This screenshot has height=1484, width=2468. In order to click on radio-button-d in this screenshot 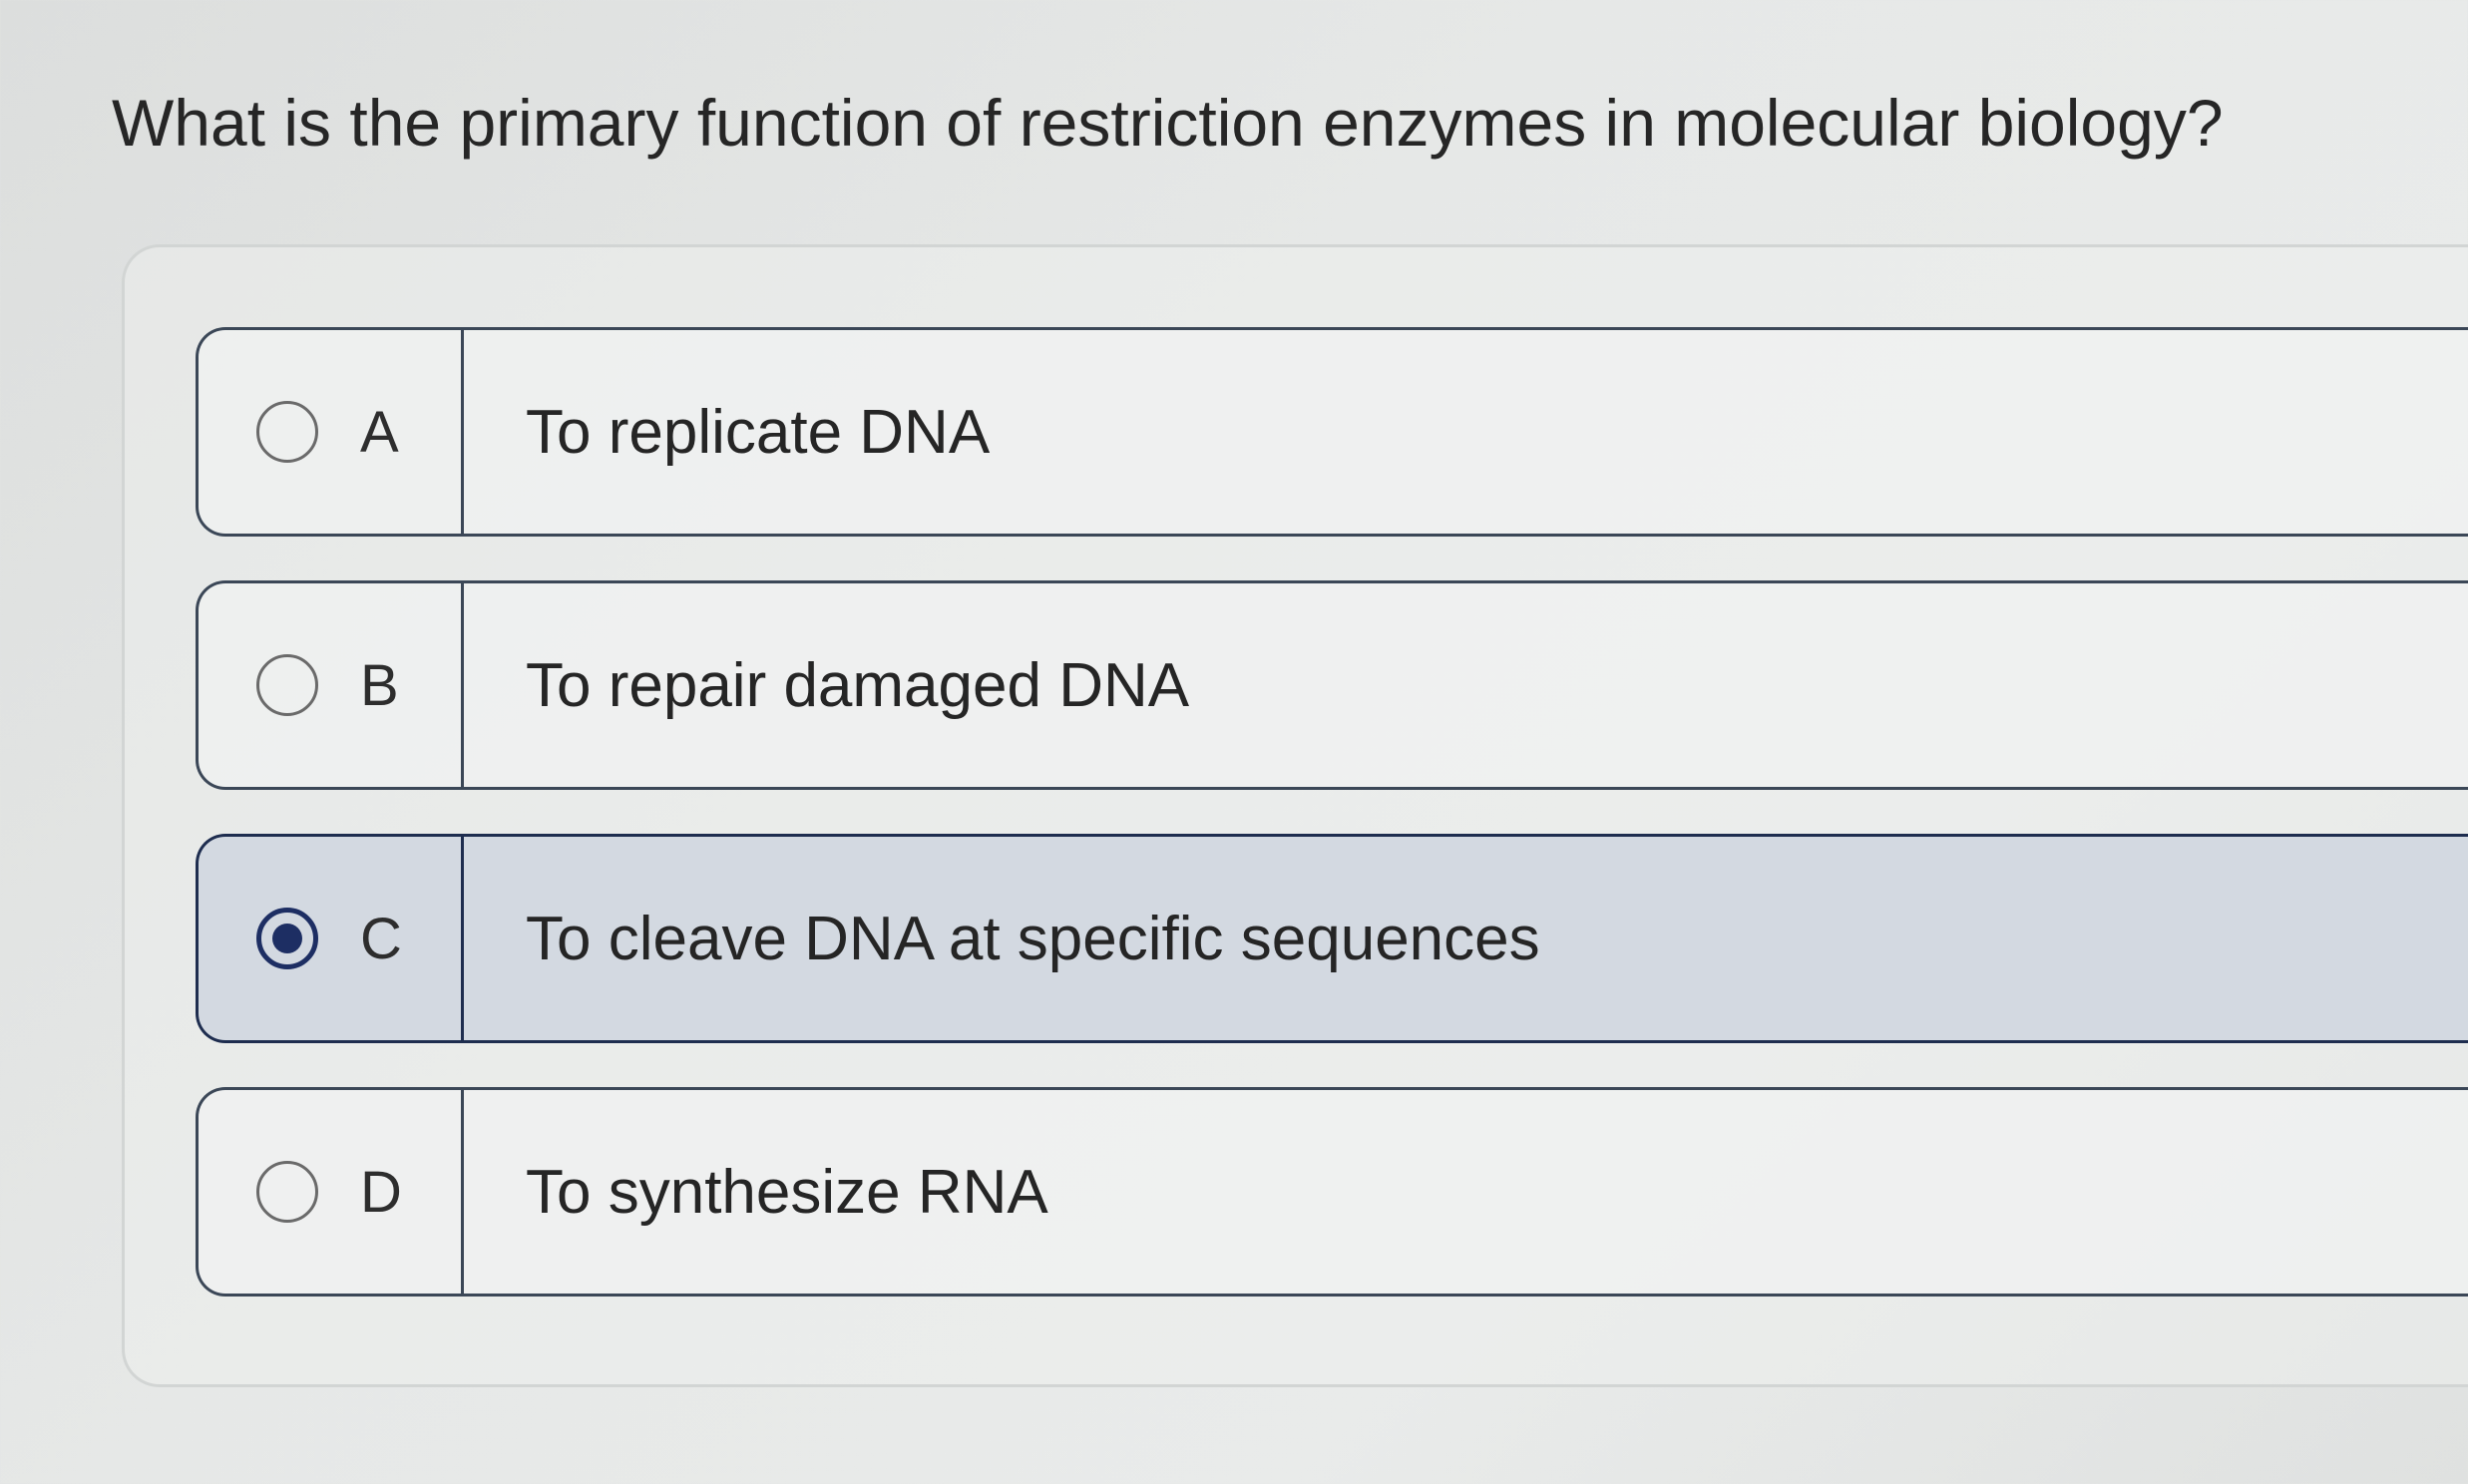, I will do `click(287, 1192)`.